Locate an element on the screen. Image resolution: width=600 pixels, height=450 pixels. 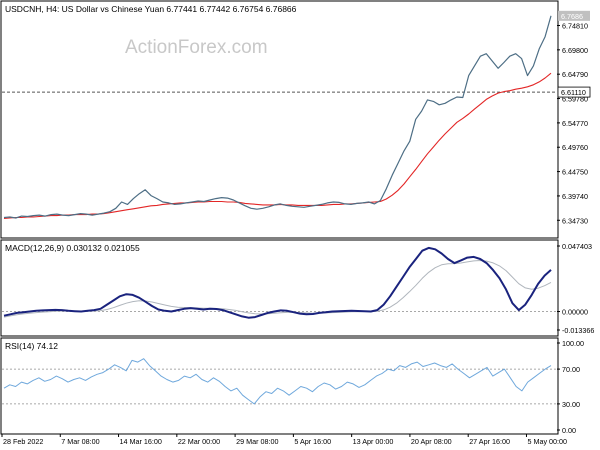
rsi-tick-label: 30.00 is located at coordinates (571, 404).